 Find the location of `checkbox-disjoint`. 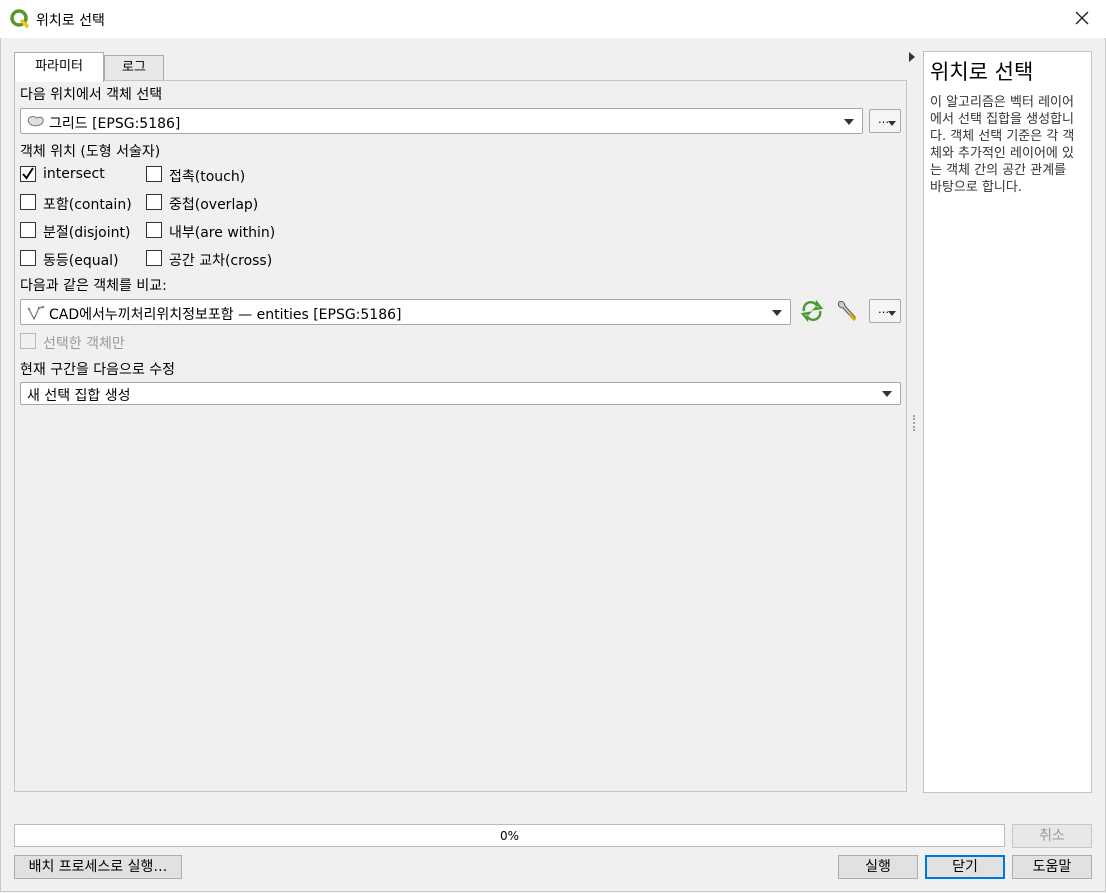

checkbox-disjoint is located at coordinates (28, 230).